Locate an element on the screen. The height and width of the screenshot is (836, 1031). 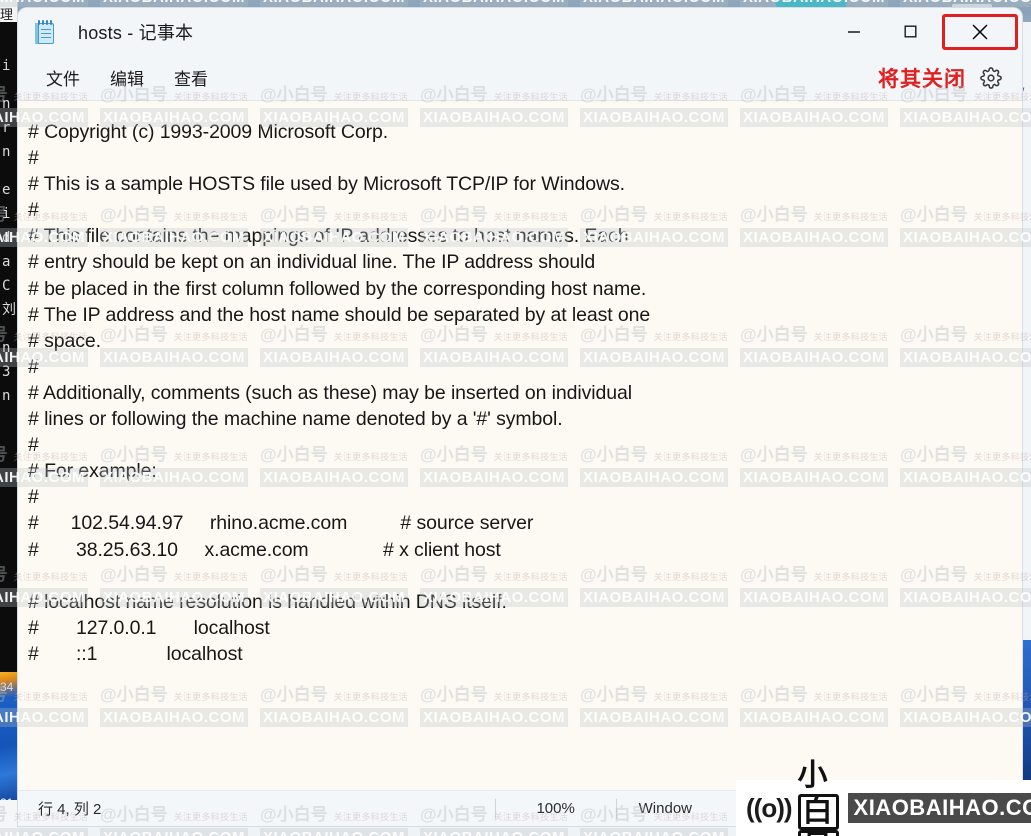
brand-char-3: 号 is located at coordinates (818, 833).